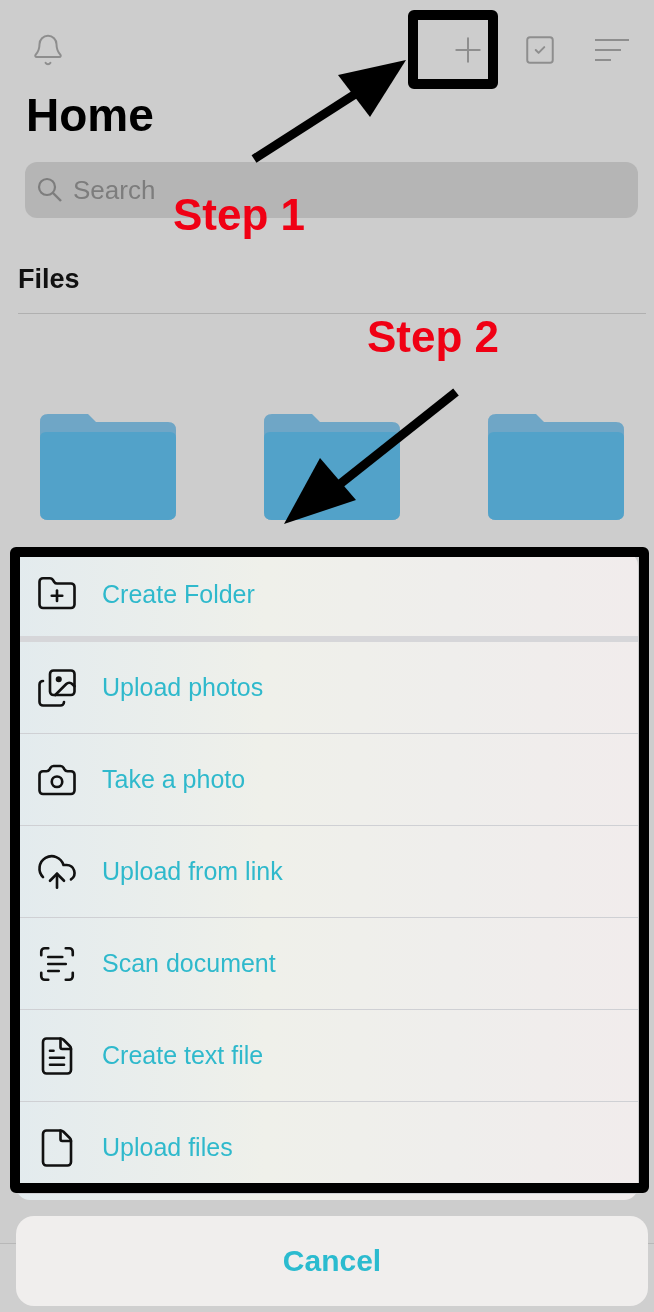 This screenshot has width=654, height=1312. Describe the element at coordinates (327, 1148) in the screenshot. I see `menu-item: Upload files` at that location.